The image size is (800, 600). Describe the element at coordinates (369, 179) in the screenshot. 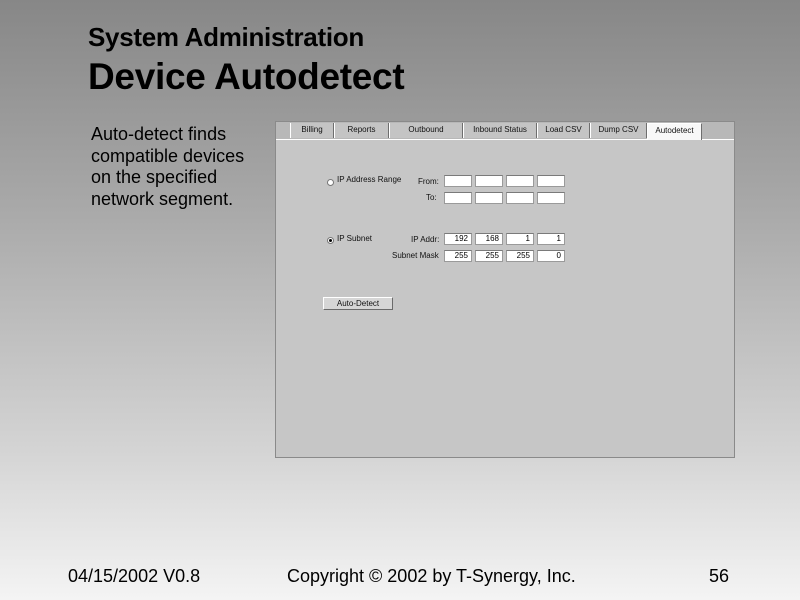

I see `ip-range-label: IP Address Range` at that location.